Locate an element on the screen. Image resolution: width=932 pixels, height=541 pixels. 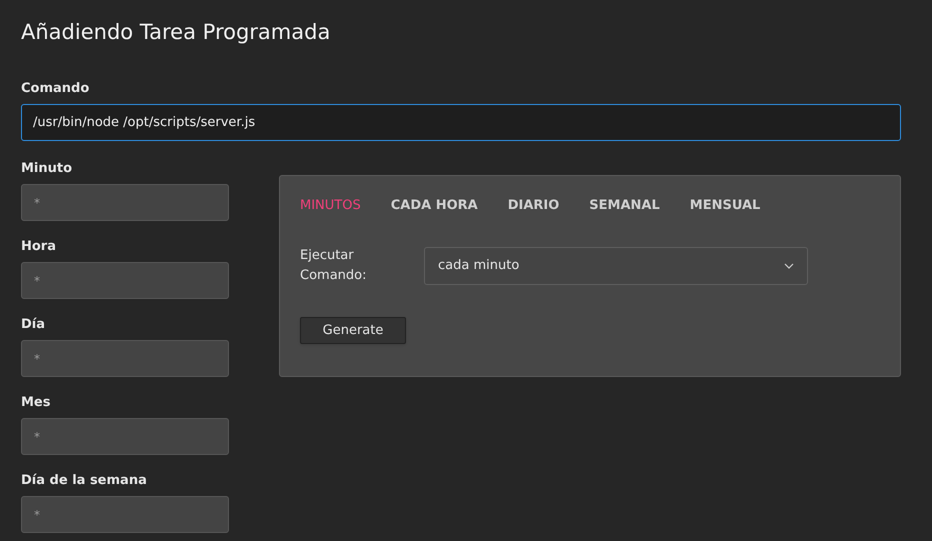
page-title: Añadiendo Tarea Programada is located at coordinates (176, 32).